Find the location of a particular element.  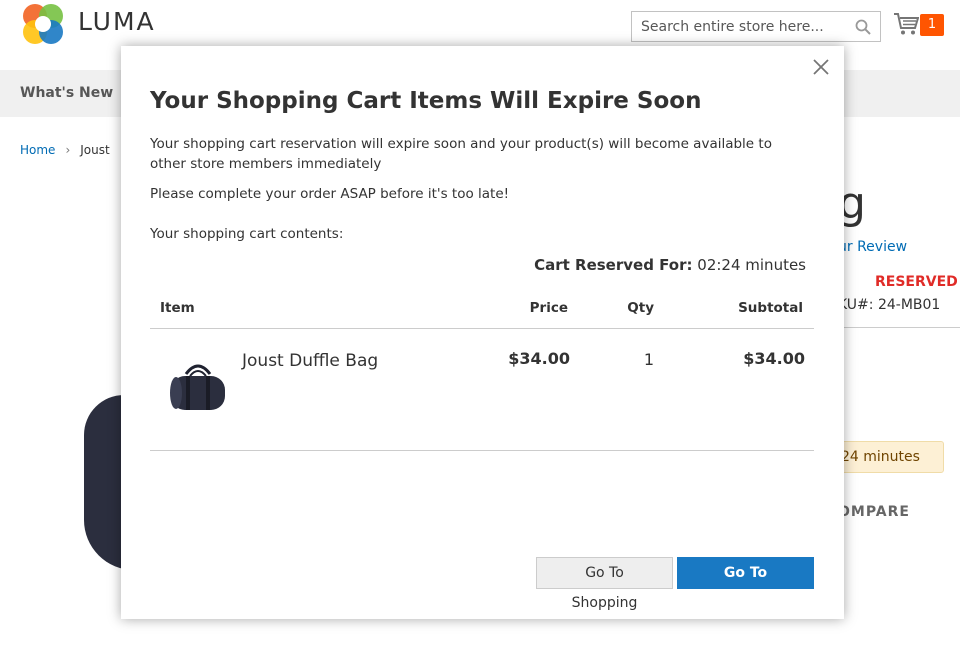

luma-logo-icon is located at coordinates (43, 24).